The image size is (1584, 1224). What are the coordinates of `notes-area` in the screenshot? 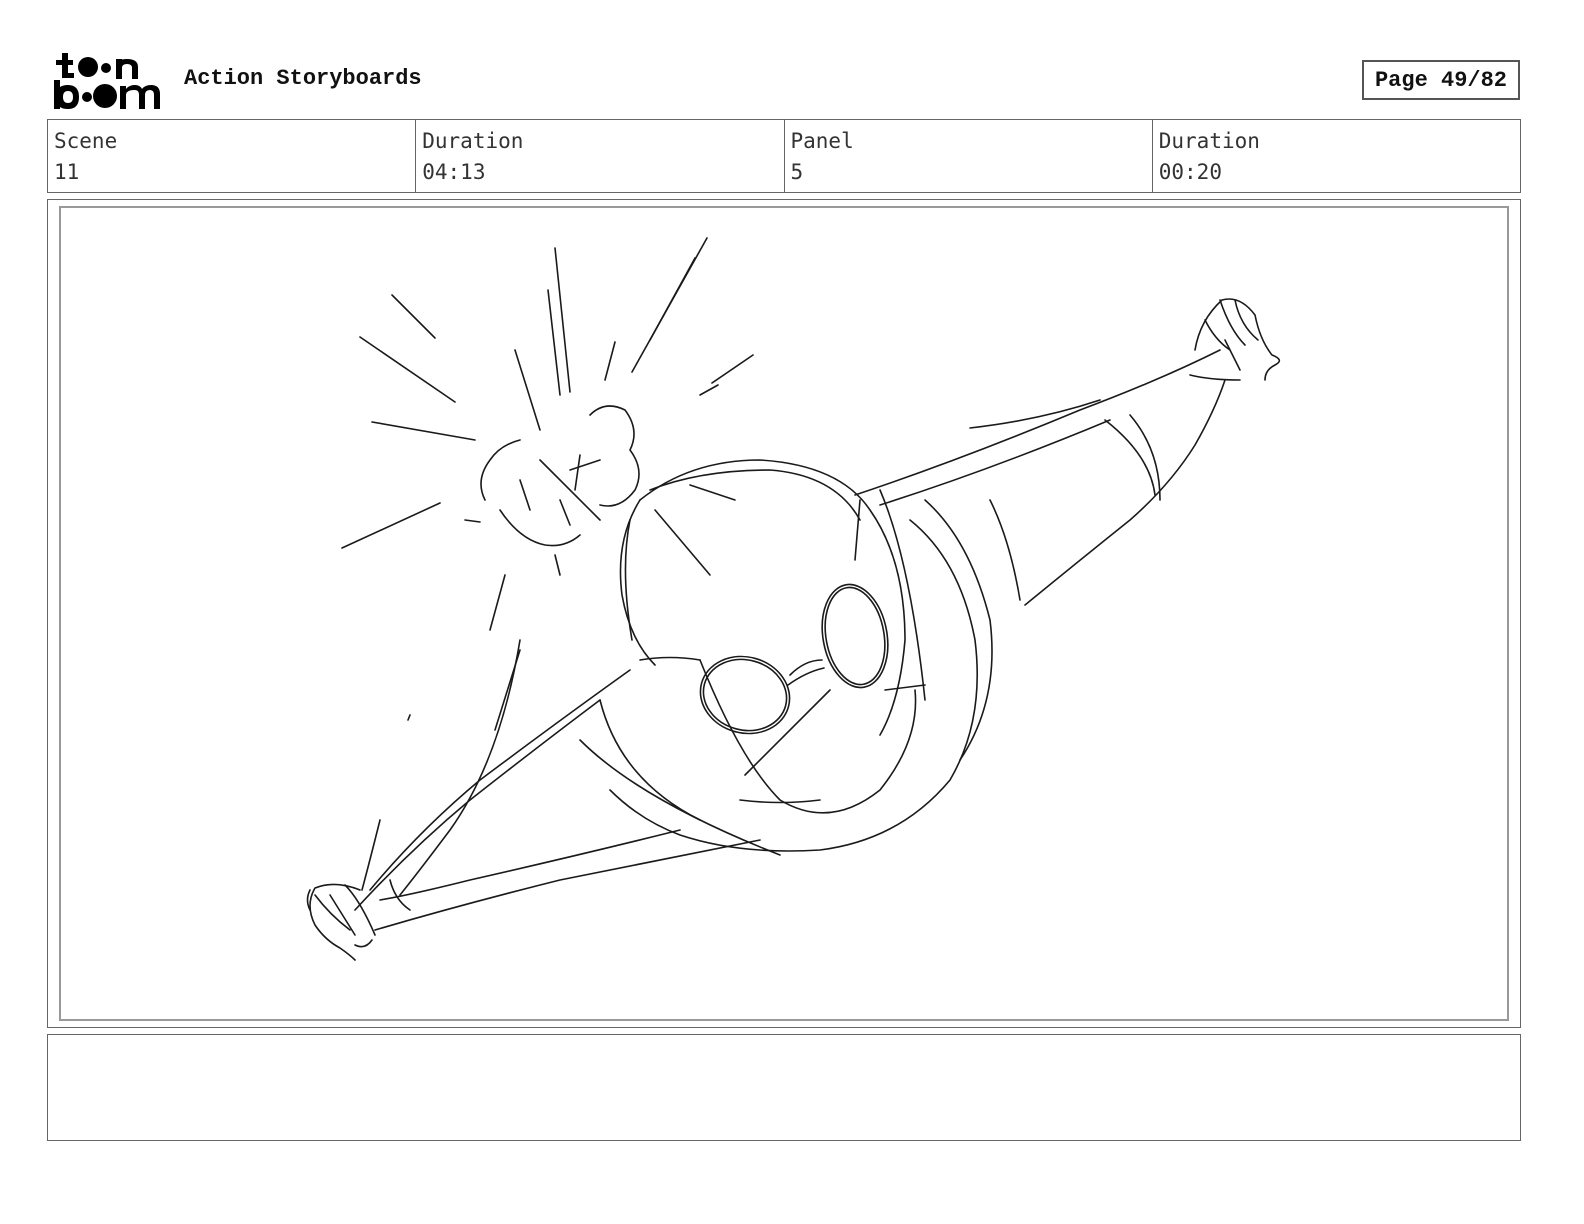 It's located at (784, 1087).